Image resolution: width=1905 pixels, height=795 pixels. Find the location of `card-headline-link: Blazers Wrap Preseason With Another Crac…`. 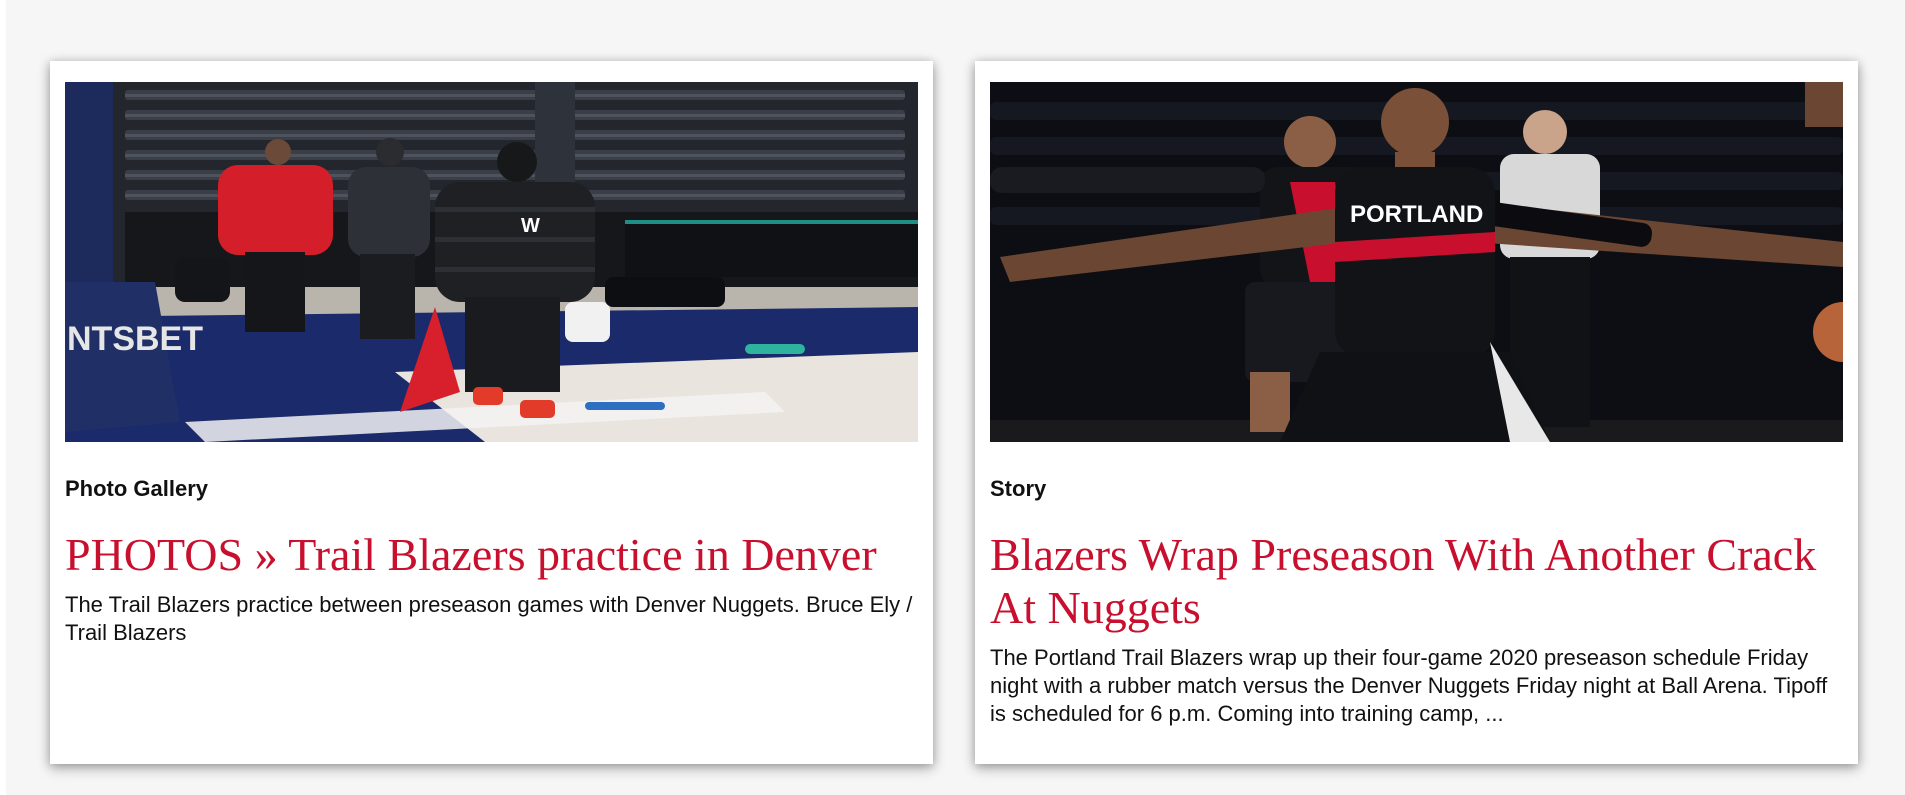

card-headline-link: Blazers Wrap Preseason With Another Crac… is located at coordinates (1416, 581).